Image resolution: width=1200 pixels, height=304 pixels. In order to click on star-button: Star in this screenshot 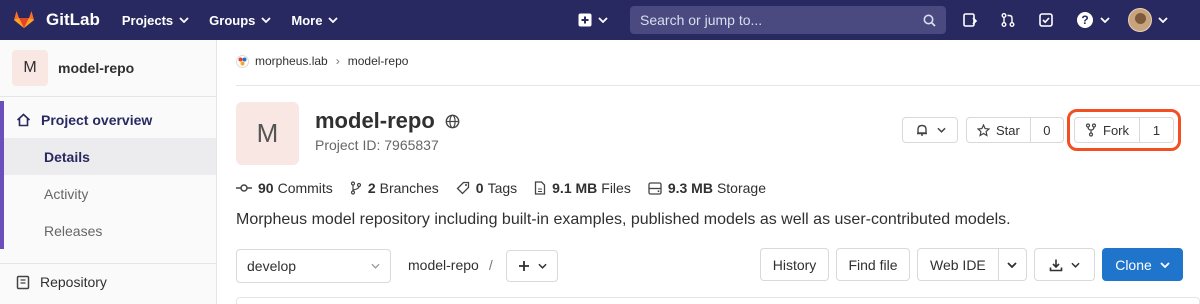, I will do `click(999, 130)`.